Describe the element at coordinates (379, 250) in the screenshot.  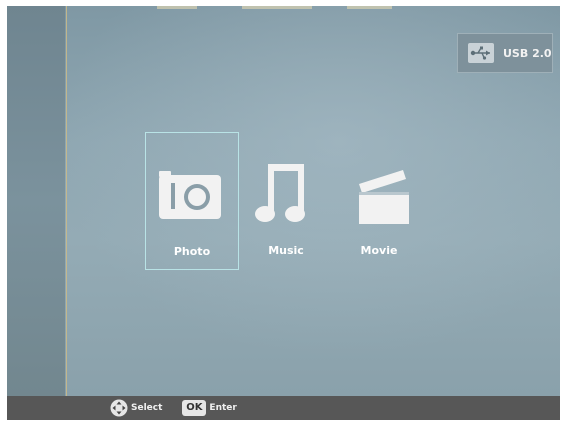
I see `menu-item-label: Movie` at that location.